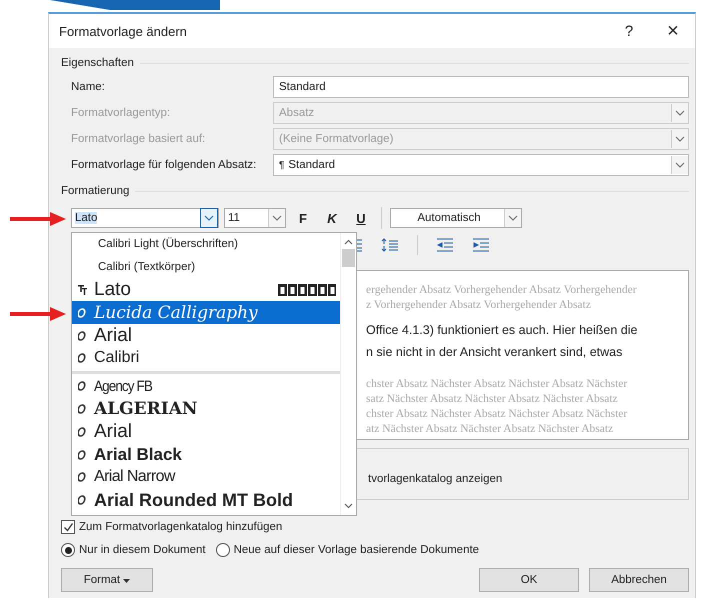  What do you see at coordinates (145, 218) in the screenshot?
I see `font-combo: Lato` at bounding box center [145, 218].